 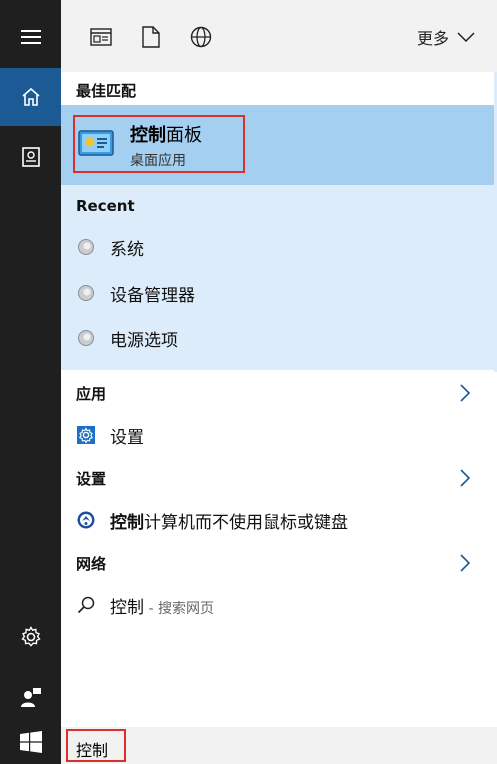 What do you see at coordinates (465, 393) in the screenshot?
I see `apps-chevron-right-icon` at bounding box center [465, 393].